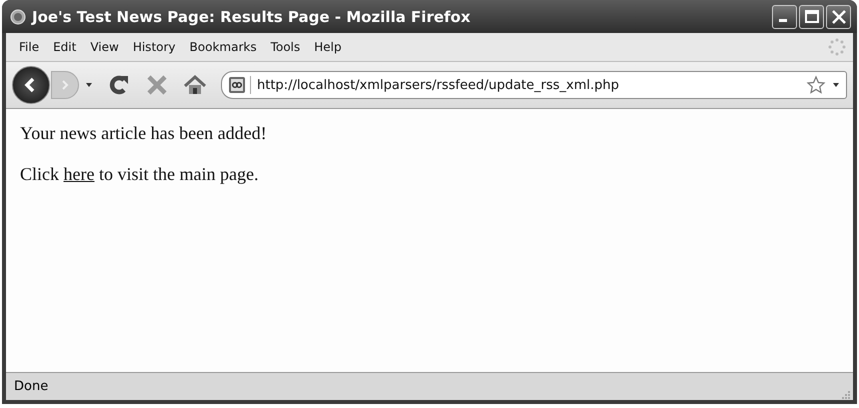 This screenshot has height=408, width=859. Describe the element at coordinates (140, 174) in the screenshot. I see `instruction-text: Click here to visit the main page.` at that location.